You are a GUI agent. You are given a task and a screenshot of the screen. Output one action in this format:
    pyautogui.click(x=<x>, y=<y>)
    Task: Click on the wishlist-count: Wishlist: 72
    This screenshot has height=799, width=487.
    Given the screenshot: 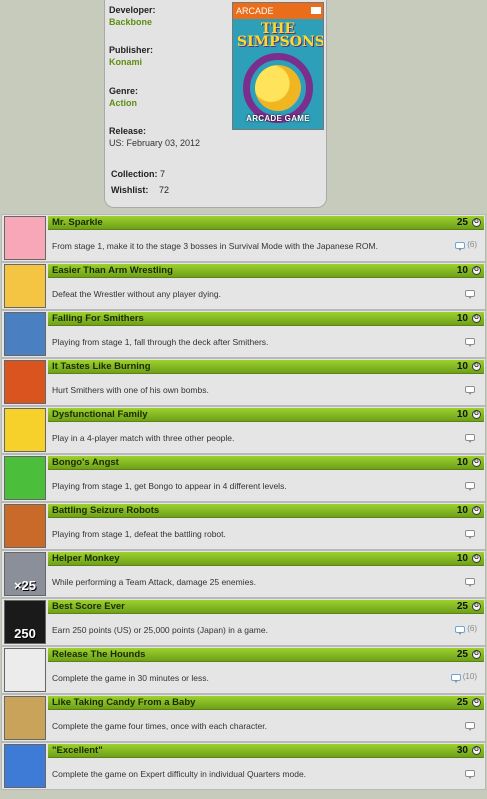 What is the action you would take?
    pyautogui.click(x=140, y=190)
    